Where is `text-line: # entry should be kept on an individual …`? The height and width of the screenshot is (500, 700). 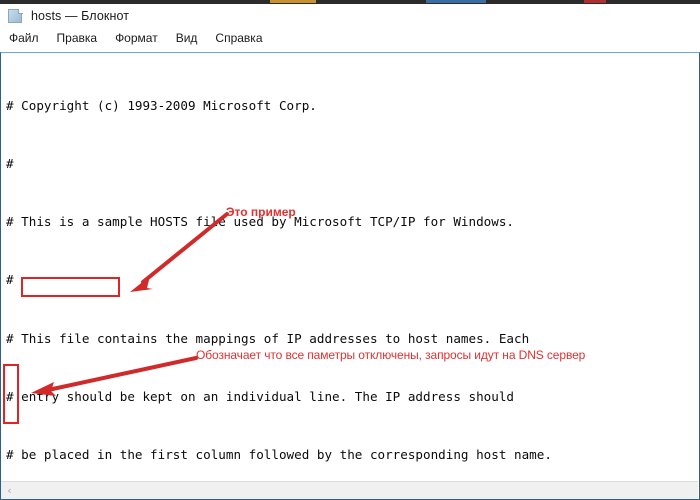
text-line: # entry should be kept on an individual … is located at coordinates (260, 396).